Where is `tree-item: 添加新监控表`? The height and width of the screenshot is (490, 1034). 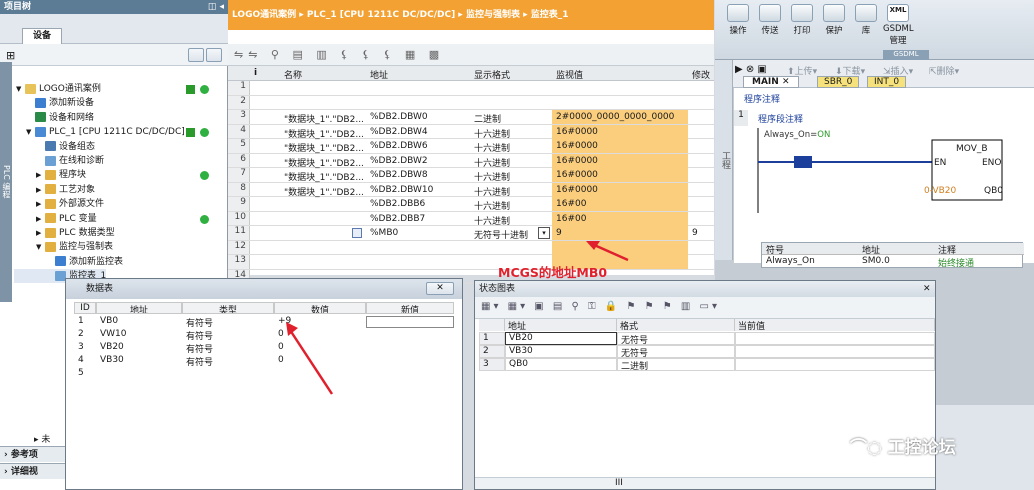 tree-item: 添加新监控表 is located at coordinates (68, 262).